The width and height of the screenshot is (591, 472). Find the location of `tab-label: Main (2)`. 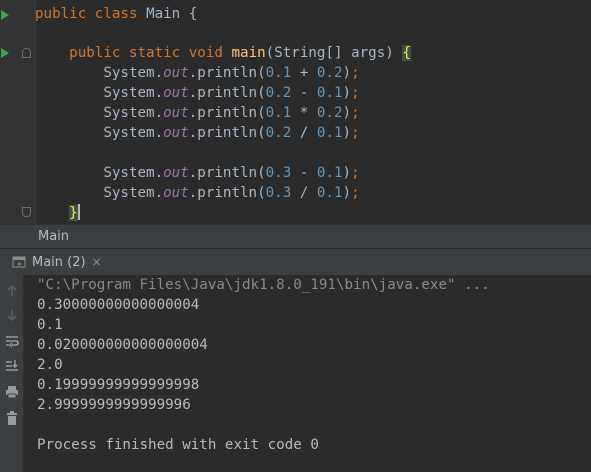

tab-label: Main (2) is located at coordinates (59, 262).